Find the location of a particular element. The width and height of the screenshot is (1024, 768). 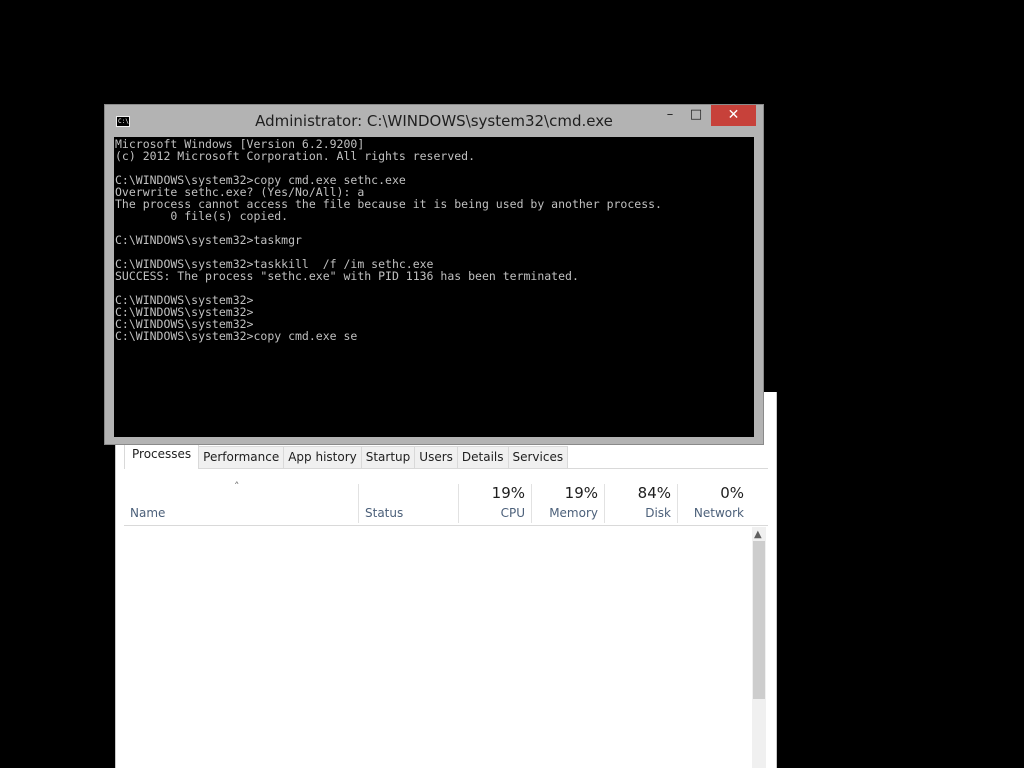

console-line: C:\WINDOWS\system32>taskmgr is located at coordinates (208, 240).